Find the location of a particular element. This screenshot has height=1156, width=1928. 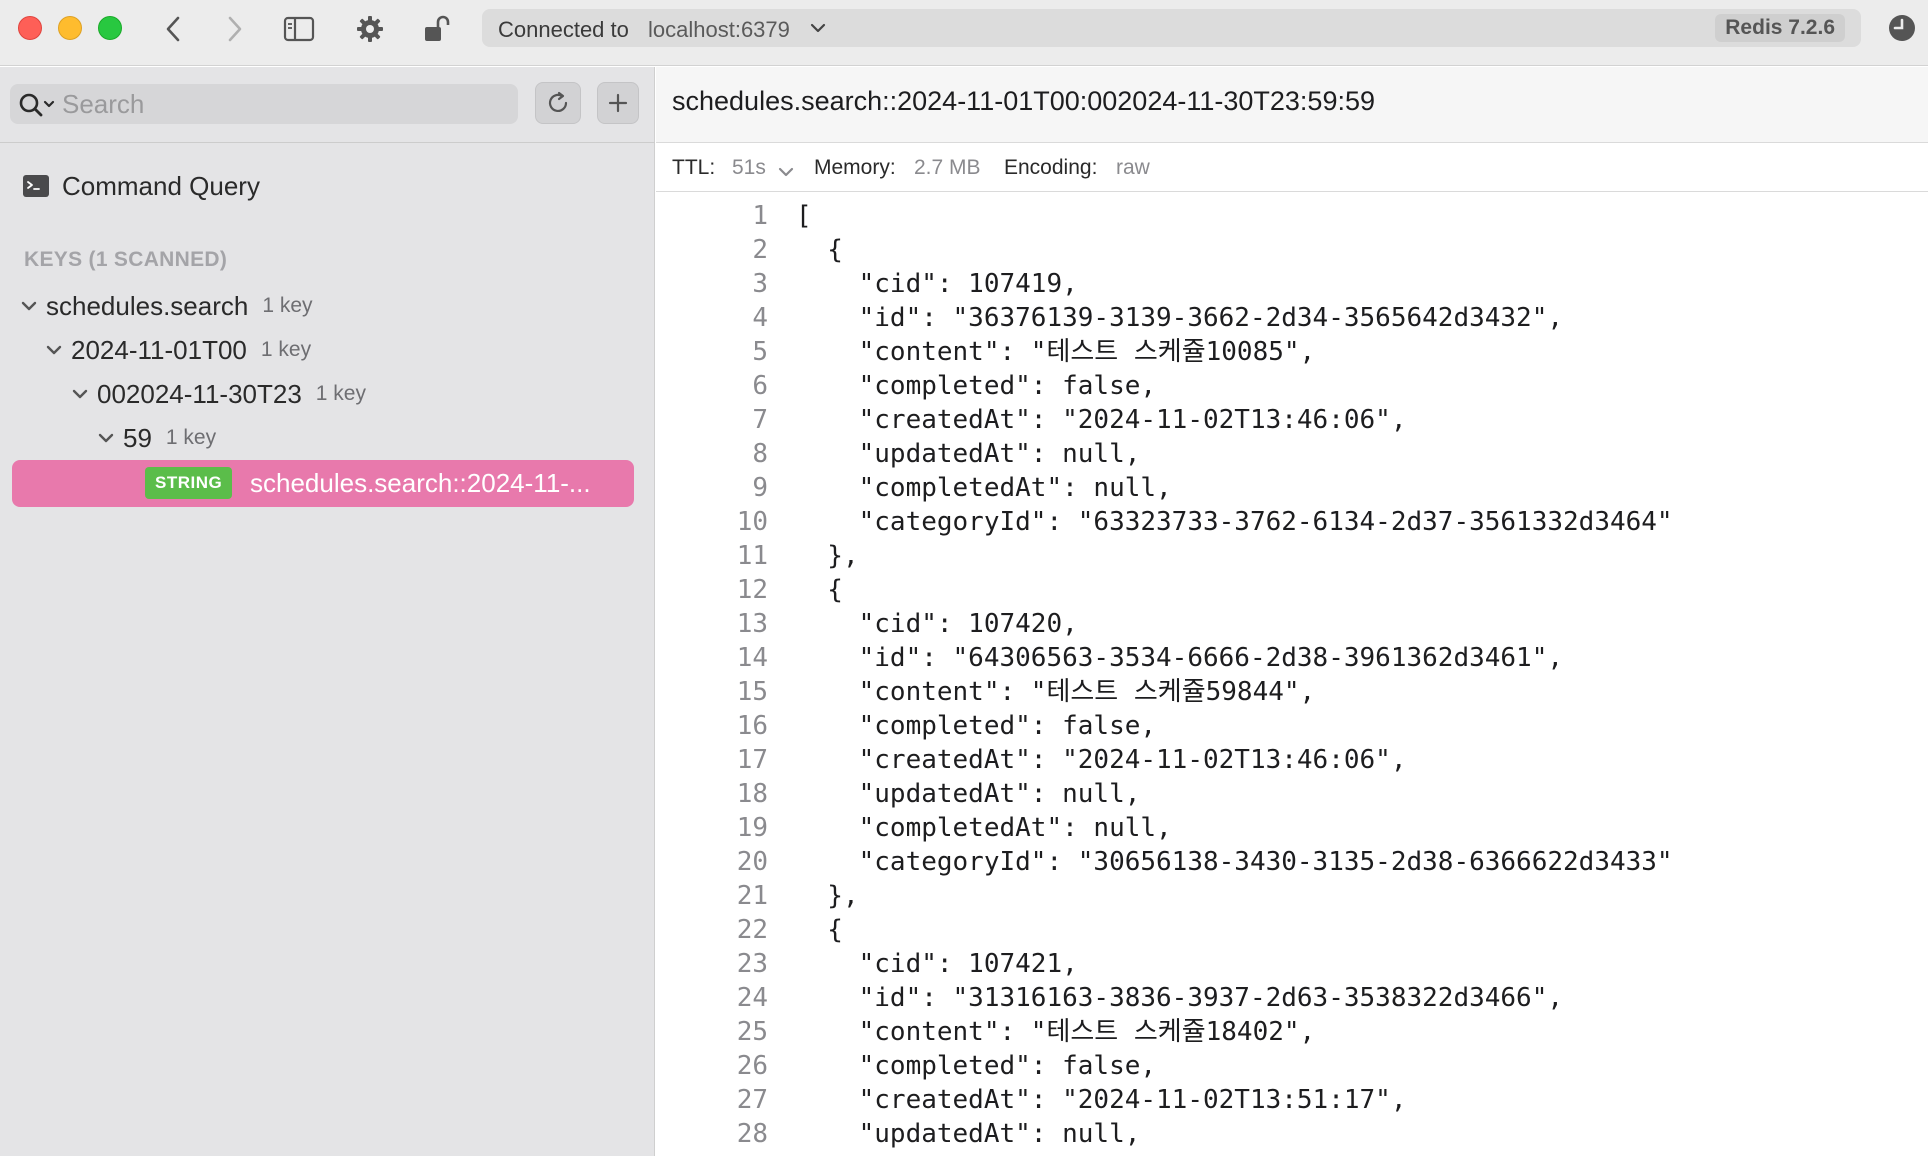

line-number: 7 is located at coordinates (760, 420).